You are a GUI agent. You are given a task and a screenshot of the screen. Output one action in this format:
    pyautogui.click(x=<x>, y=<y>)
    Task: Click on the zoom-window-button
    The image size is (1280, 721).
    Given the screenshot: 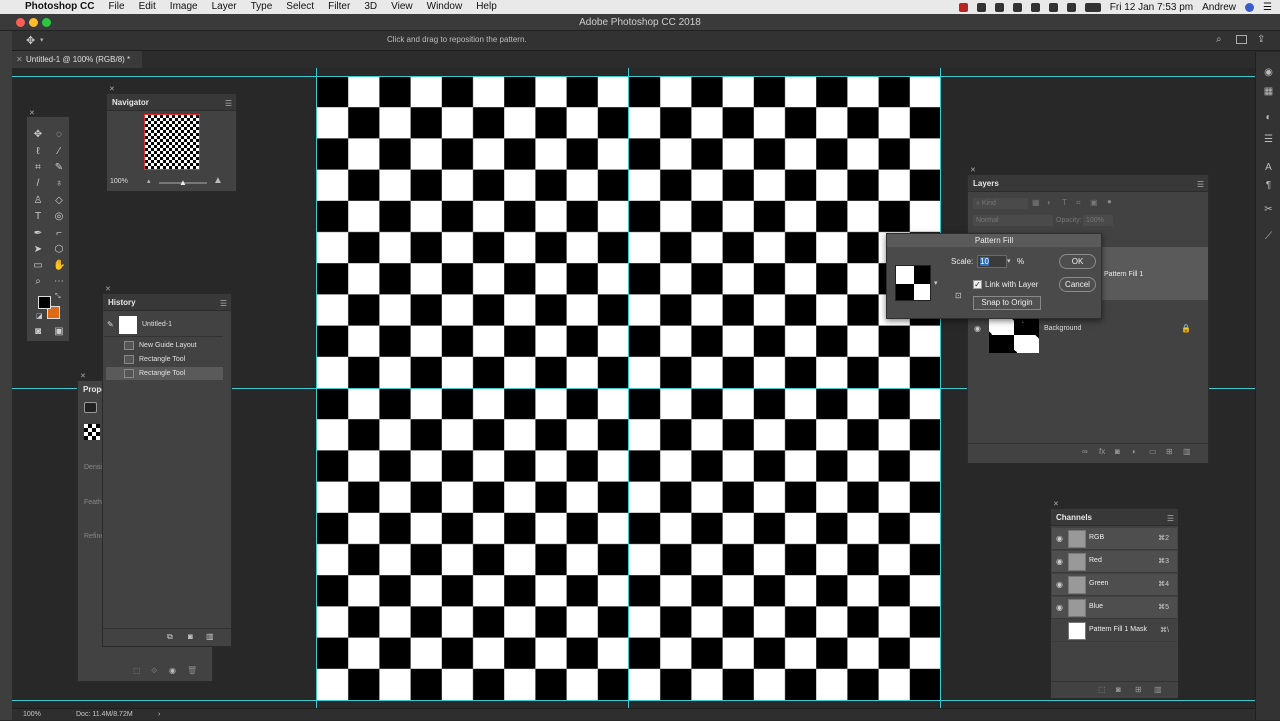 What is the action you would take?
    pyautogui.click(x=46, y=22)
    